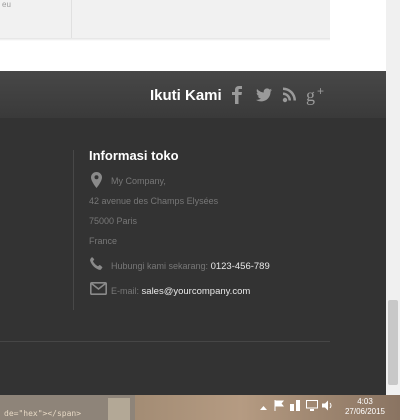 The image size is (400, 420). Describe the element at coordinates (295, 406) in the screenshot. I see `network-icon` at that location.